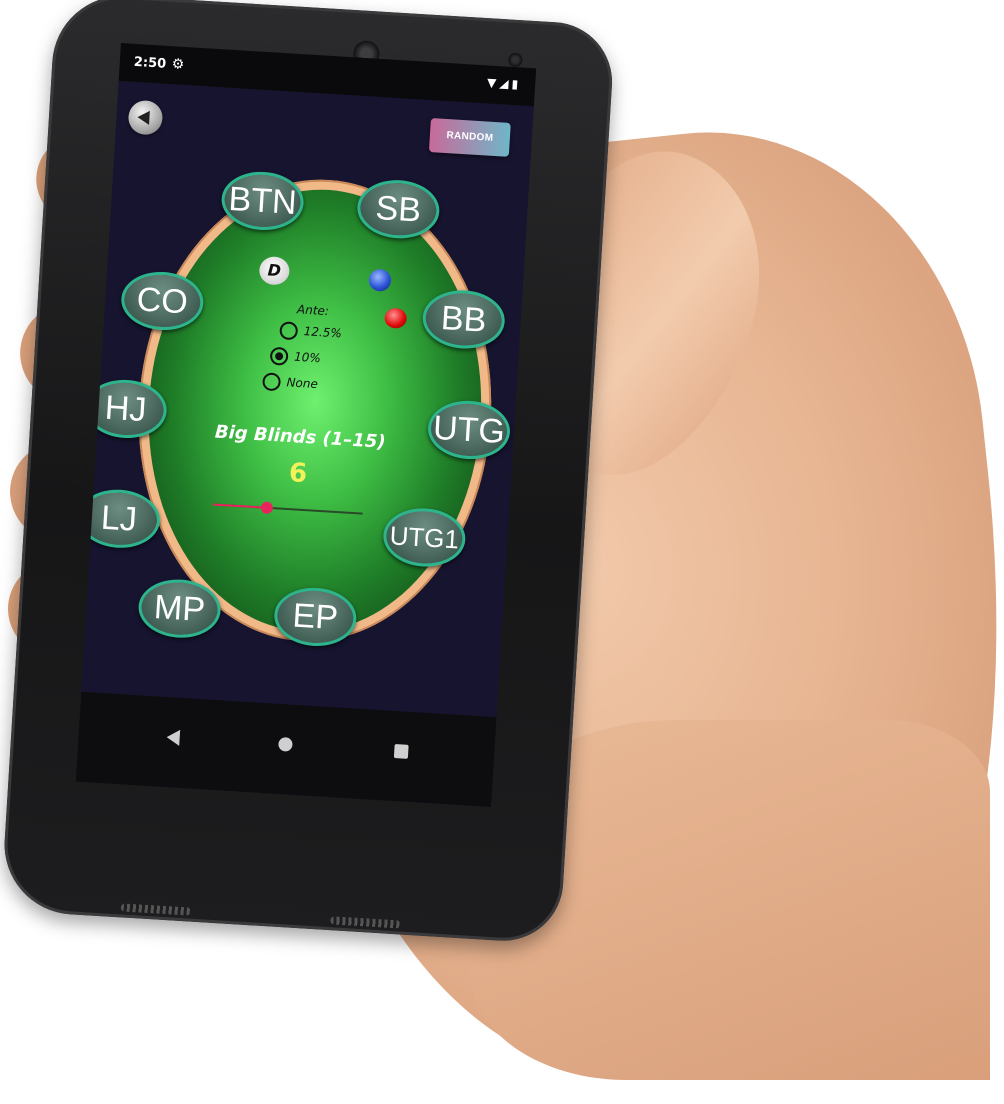  Describe the element at coordinates (365, 922) in the screenshot. I see `speaker-grille-right` at that location.